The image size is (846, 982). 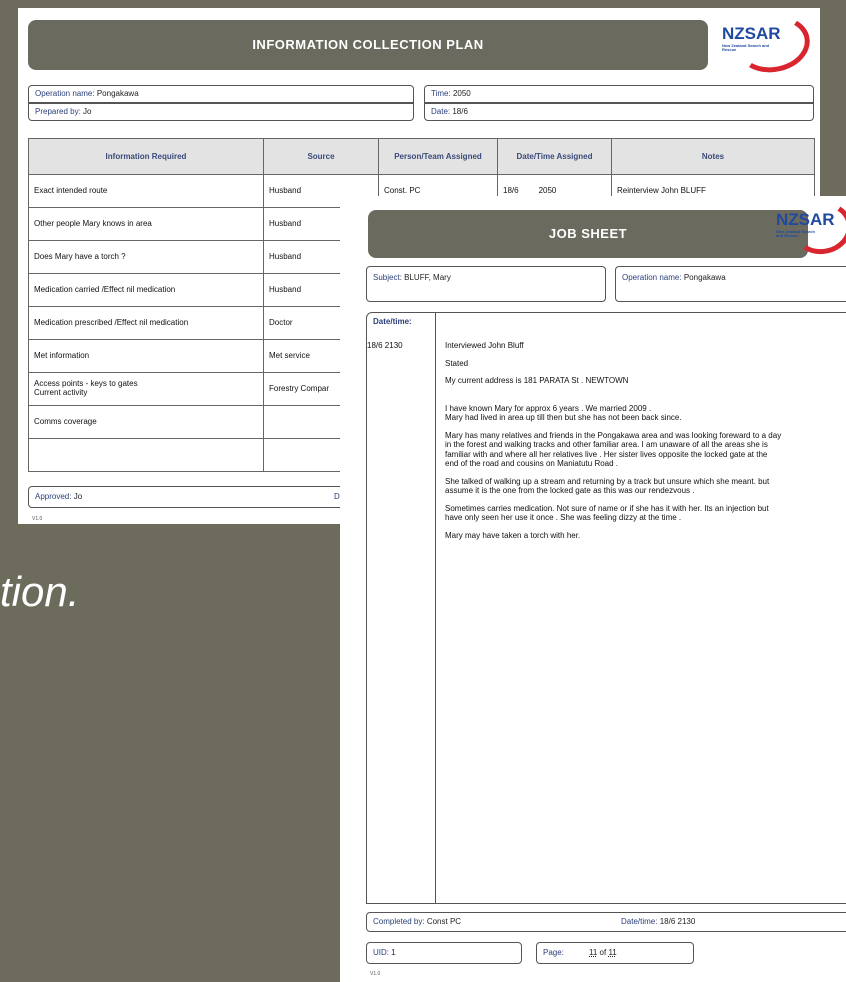 What do you see at coordinates (593, 952) in the screenshot?
I see `page-value: 11` at bounding box center [593, 952].